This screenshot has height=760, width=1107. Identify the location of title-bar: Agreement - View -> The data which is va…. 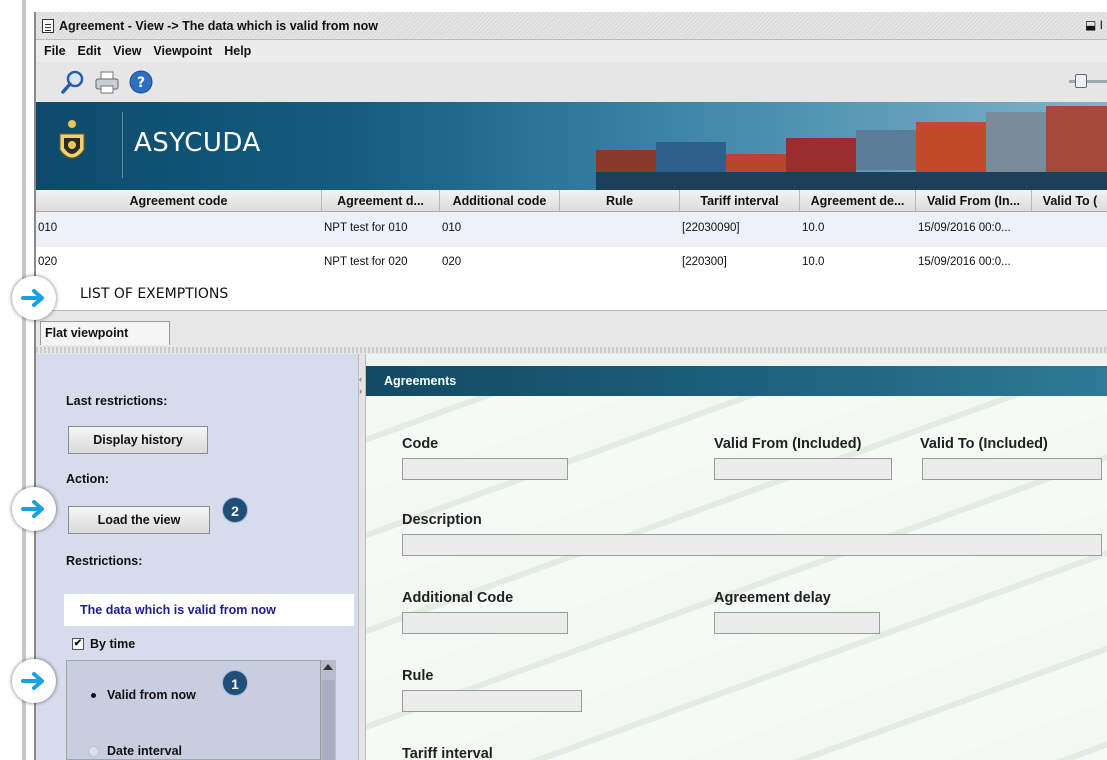
(571, 26).